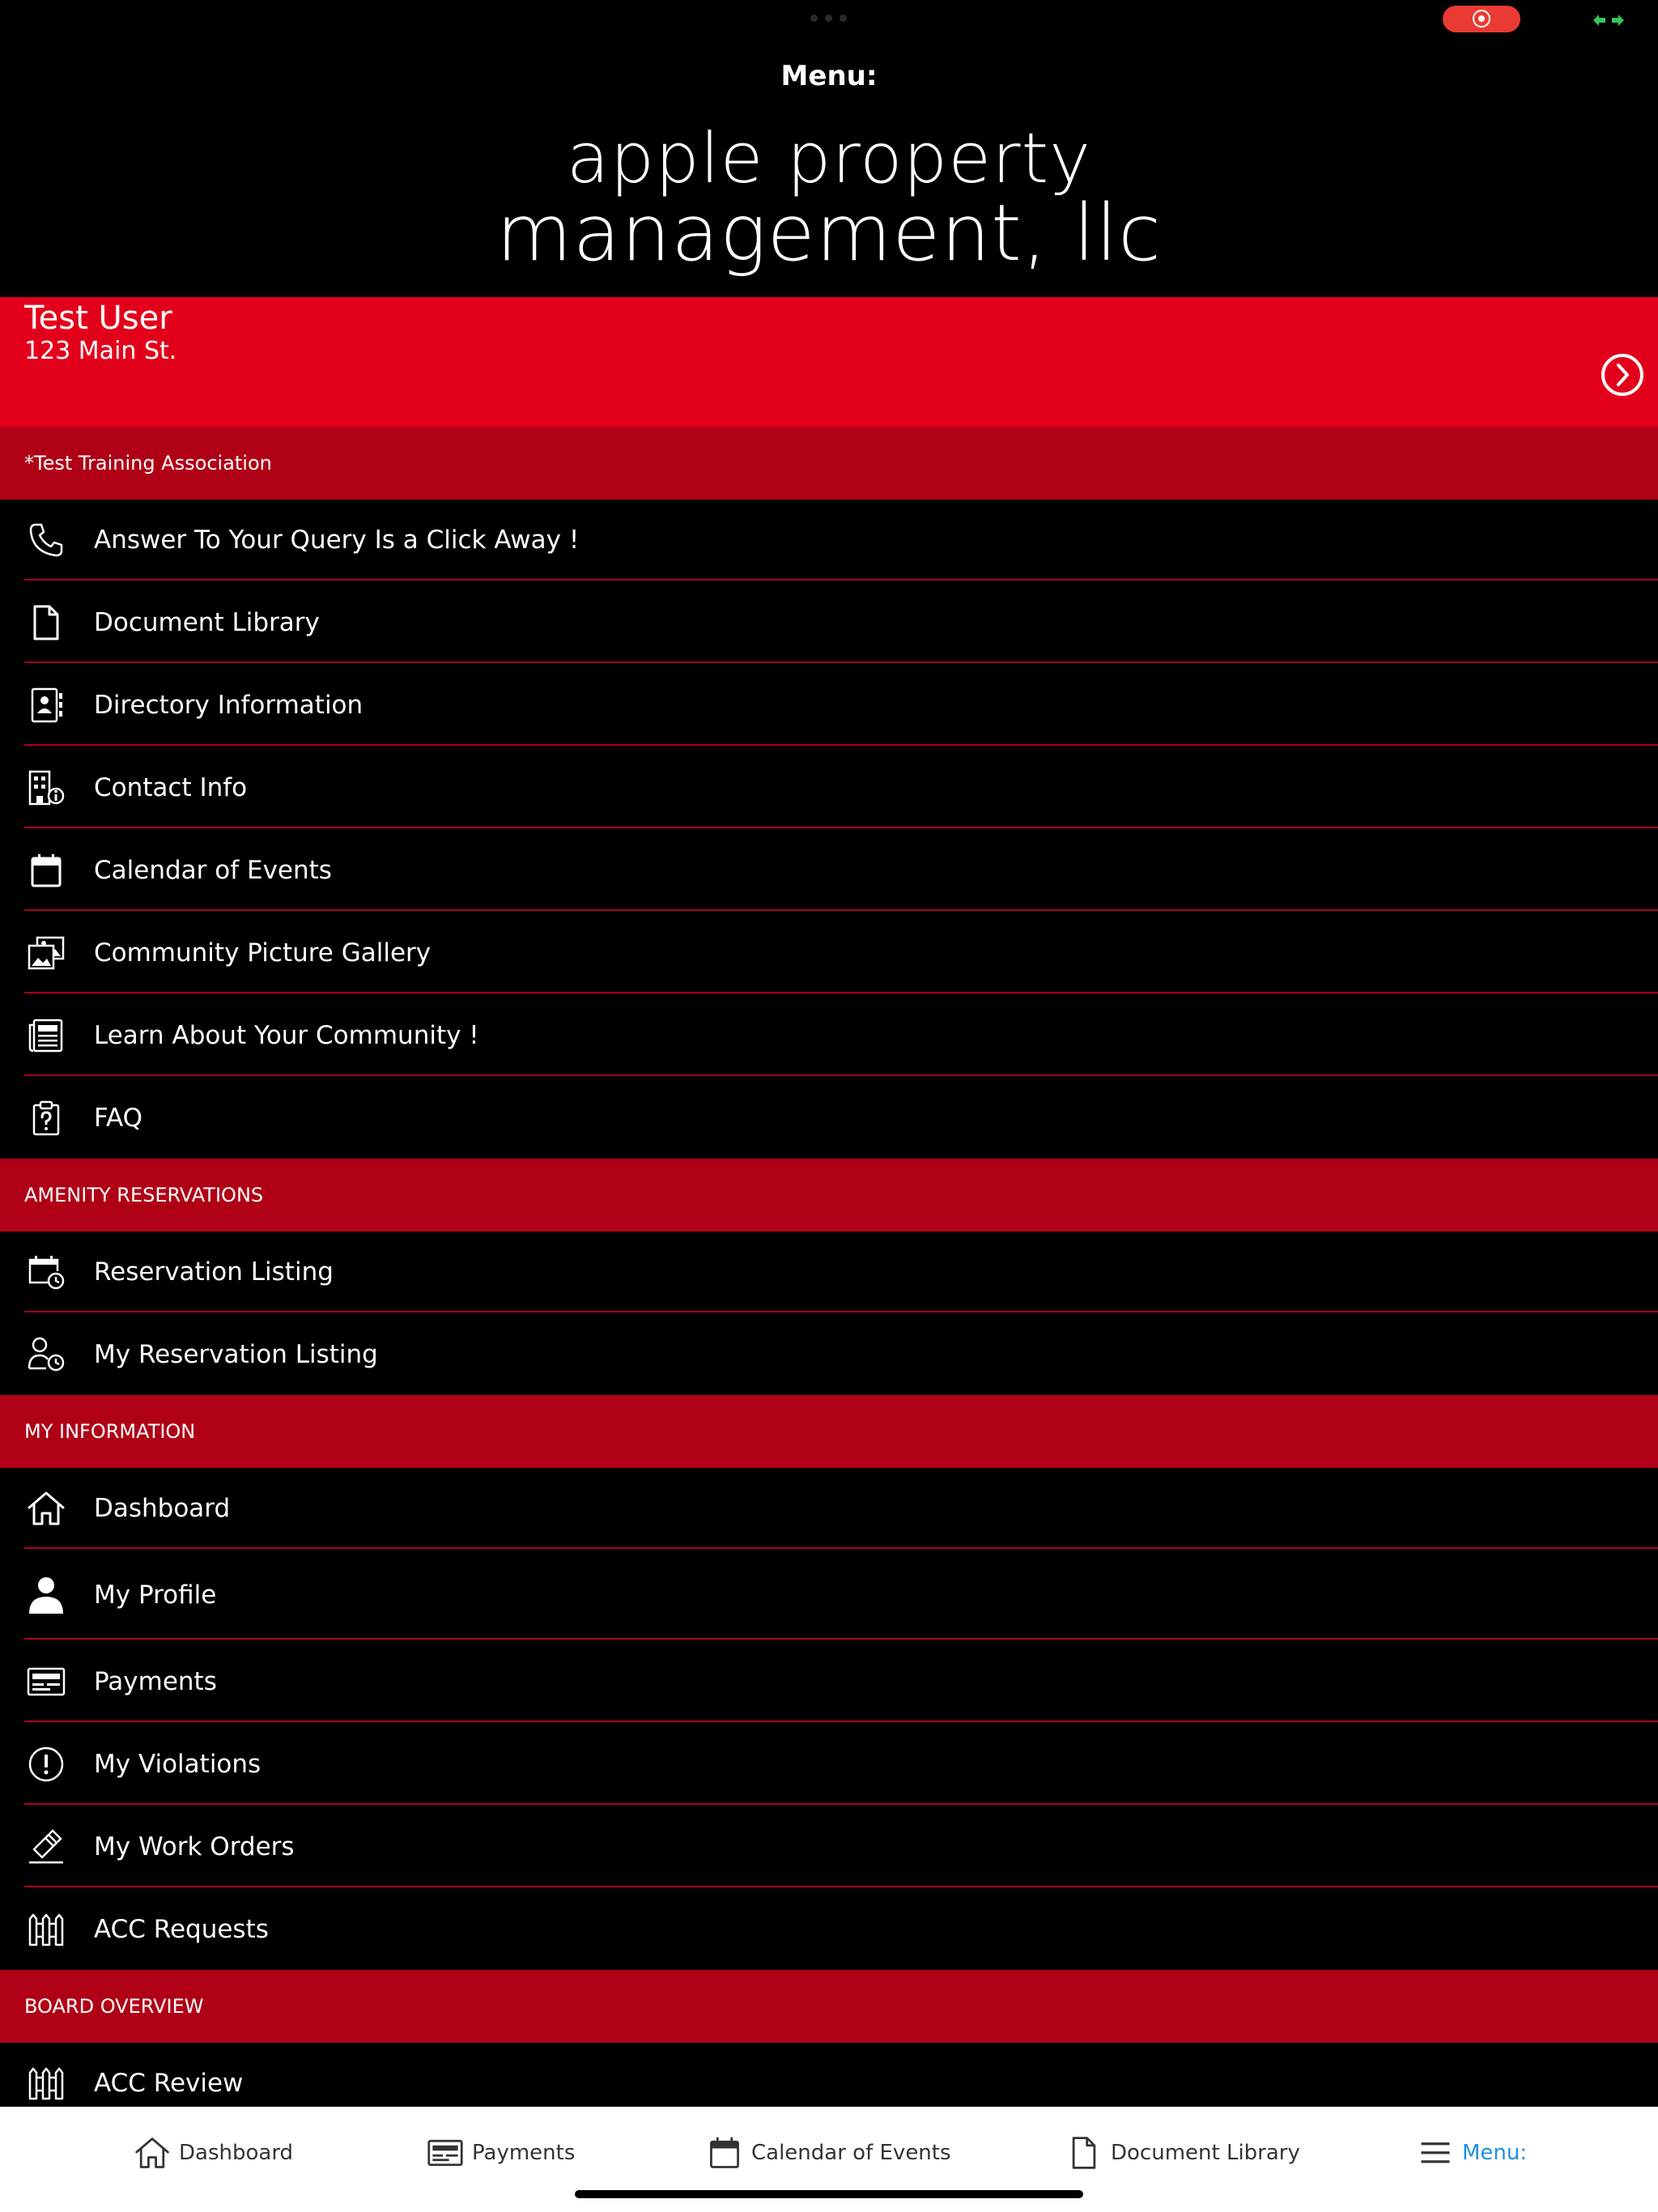  I want to click on menu-item-label: Document Library, so click(207, 623).